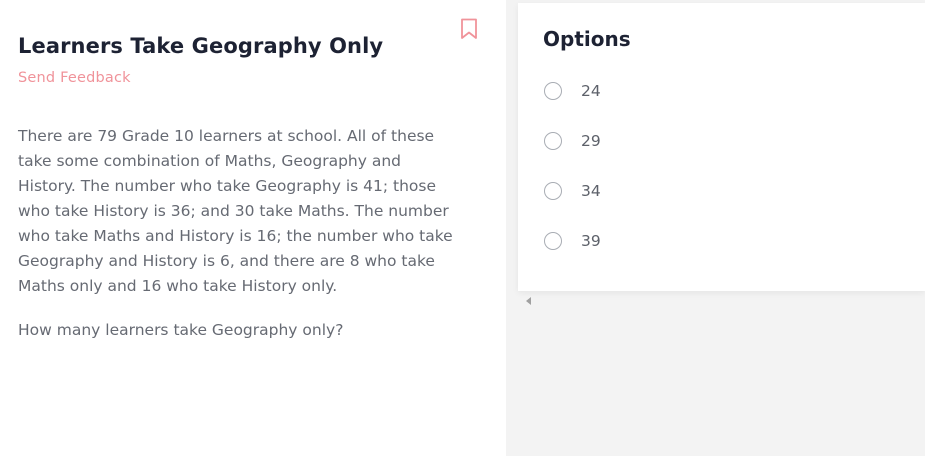  What do you see at coordinates (74, 78) in the screenshot?
I see `send-feedback-link: Send Feedback` at bounding box center [74, 78].